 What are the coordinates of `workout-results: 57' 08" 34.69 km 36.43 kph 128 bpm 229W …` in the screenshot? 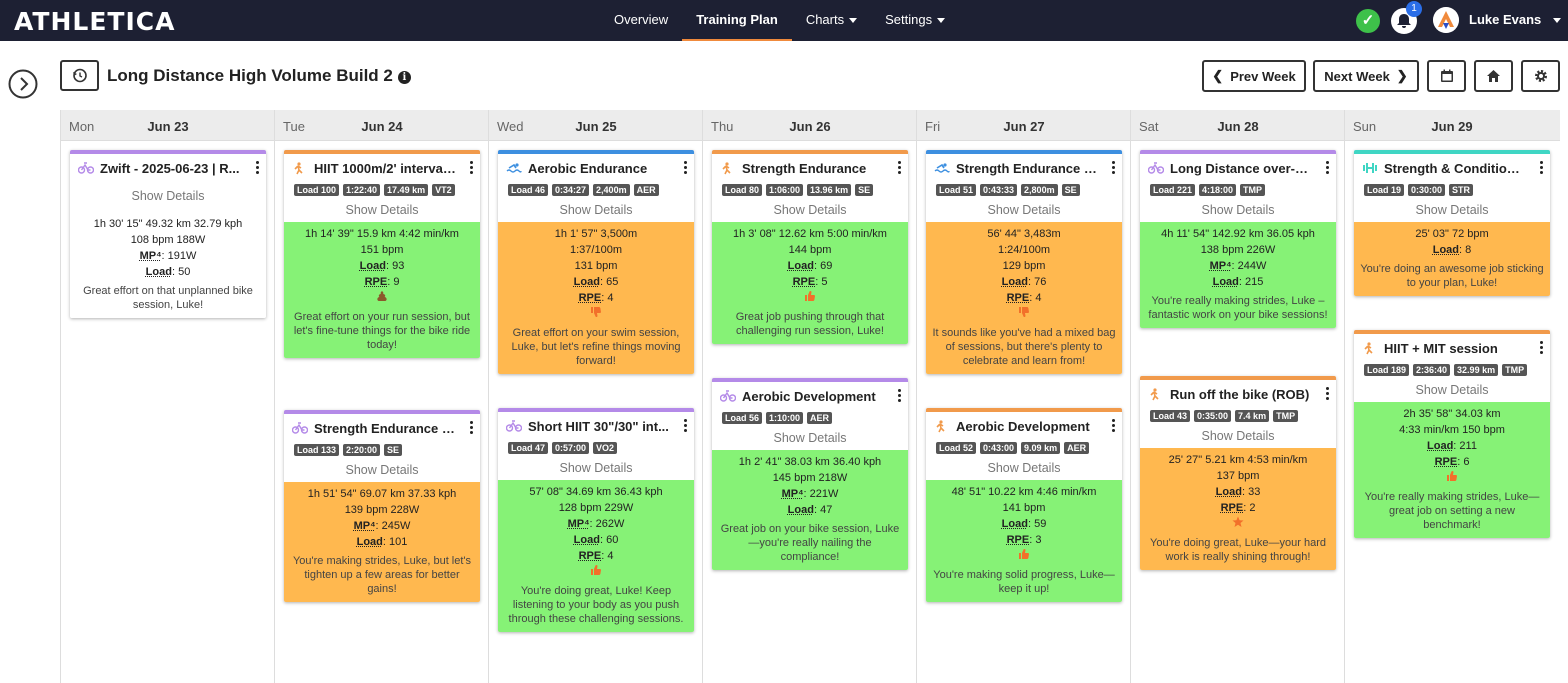 It's located at (596, 556).